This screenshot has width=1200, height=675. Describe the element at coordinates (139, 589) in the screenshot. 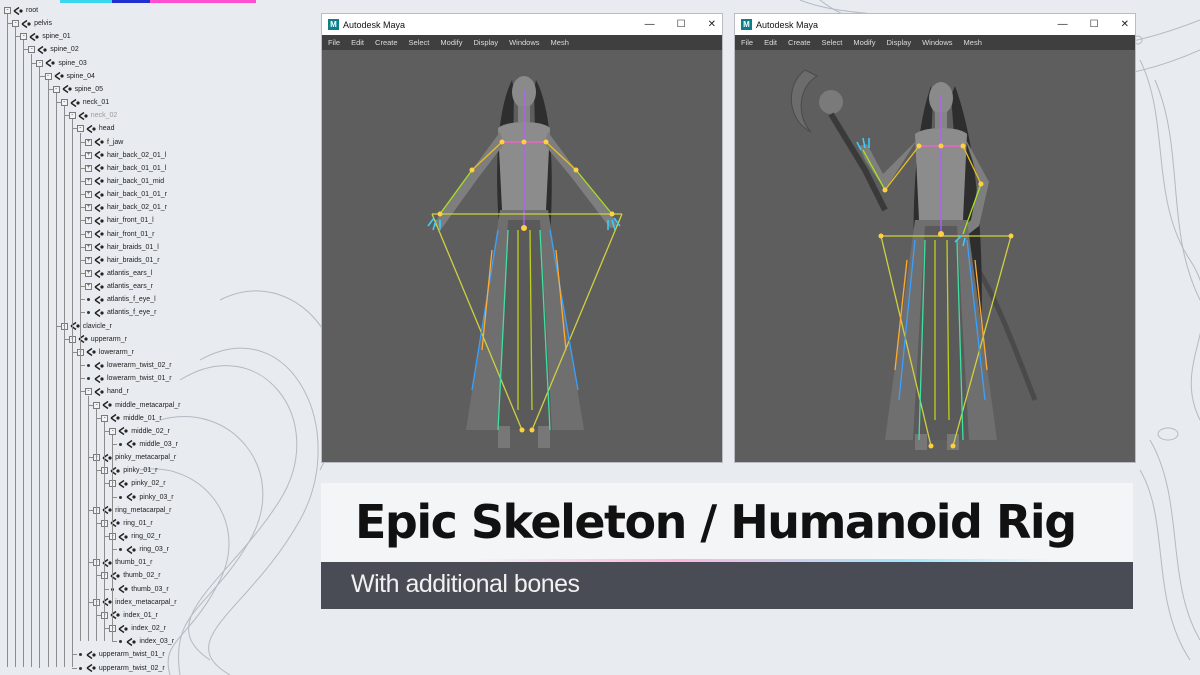

I see `outliner-item: thumb_03_r` at that location.